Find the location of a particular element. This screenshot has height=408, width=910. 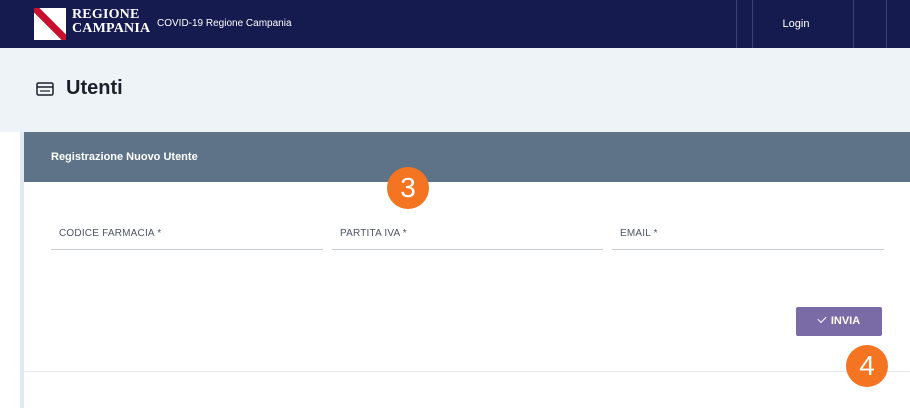

invia-button: INVIA is located at coordinates (839, 321).